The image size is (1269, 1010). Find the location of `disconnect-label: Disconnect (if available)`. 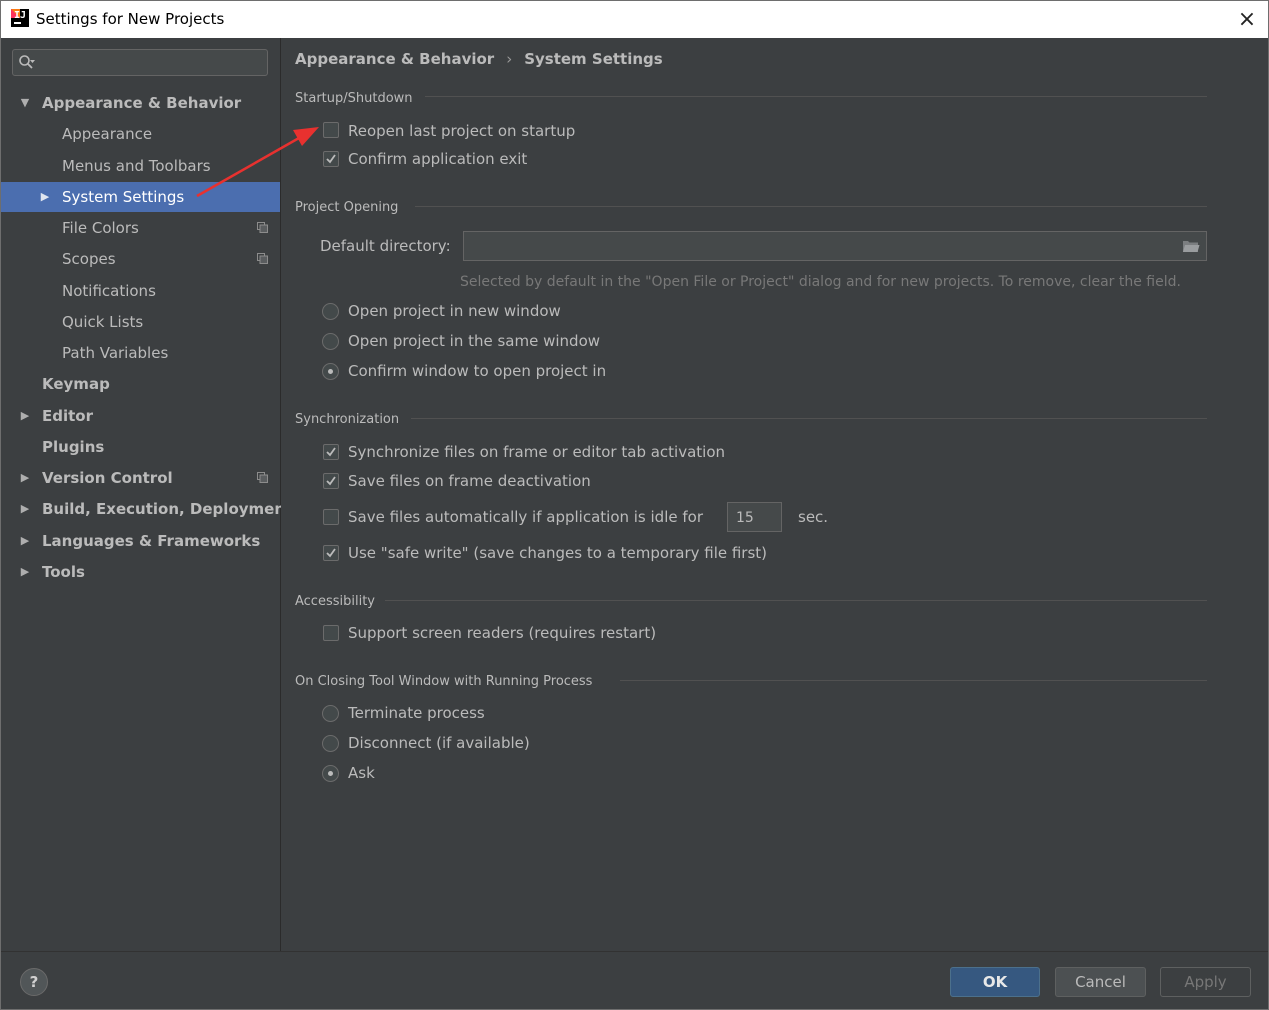

disconnect-label: Disconnect (if available) is located at coordinates (439, 743).